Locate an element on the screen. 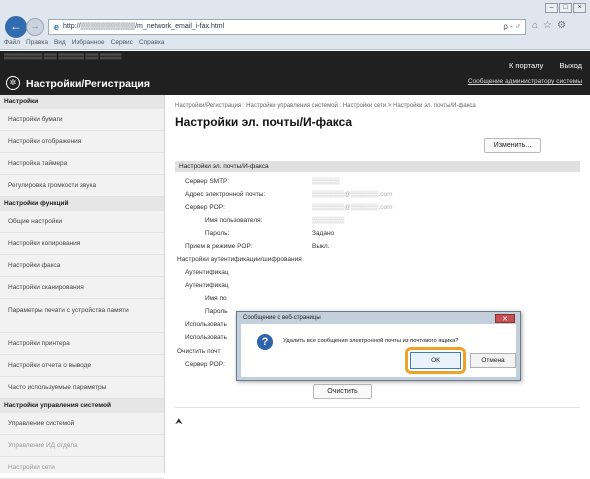 This screenshot has width=590, height=479. maximize-button: □ is located at coordinates (565, 8).